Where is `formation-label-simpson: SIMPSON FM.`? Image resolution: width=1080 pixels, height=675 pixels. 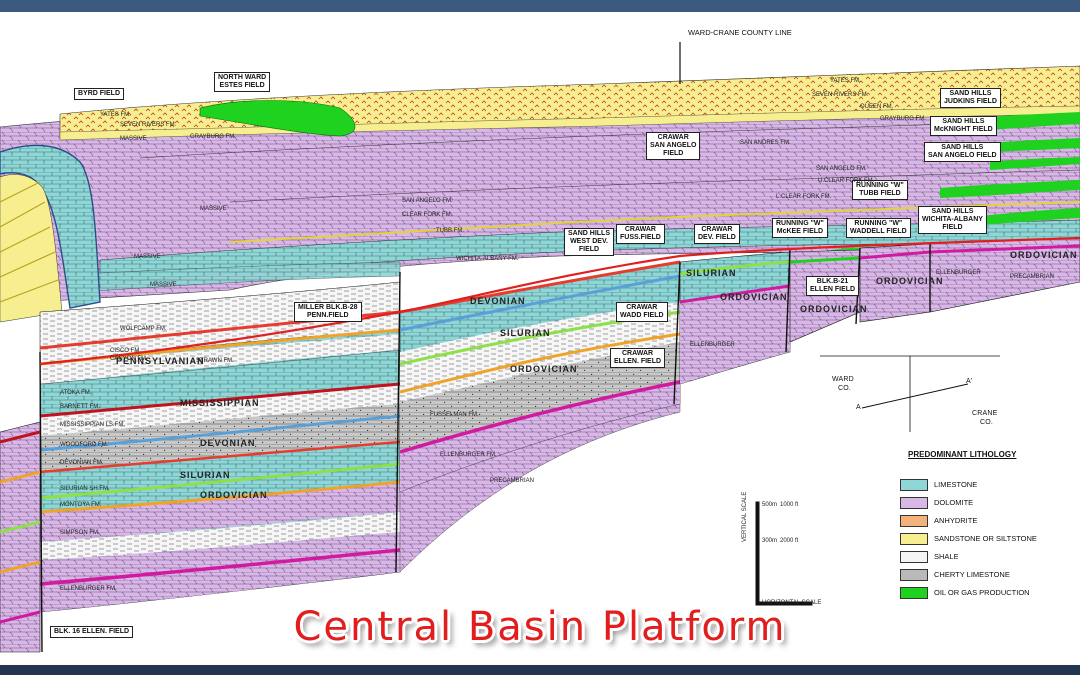 formation-label-simpson: SIMPSON FM. is located at coordinates (80, 533).